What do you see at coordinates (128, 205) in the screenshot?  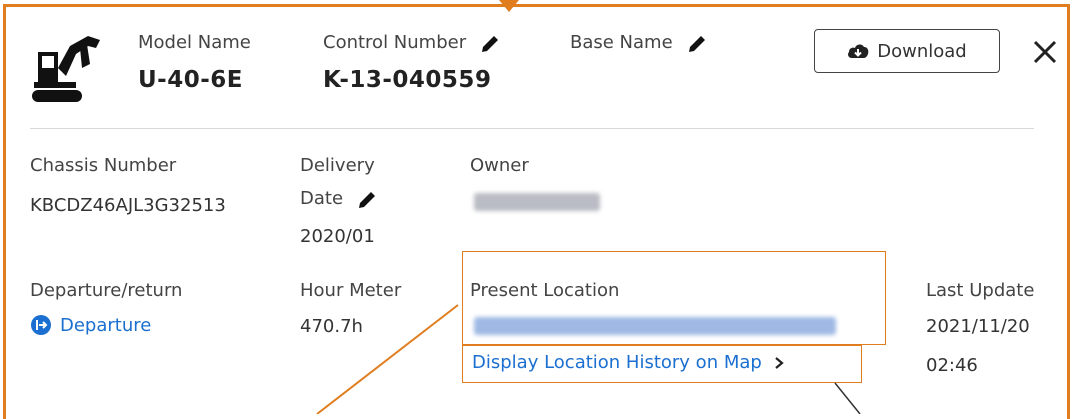 I see `chassis-number-value: KBCDZ46AJL3G32513` at bounding box center [128, 205].